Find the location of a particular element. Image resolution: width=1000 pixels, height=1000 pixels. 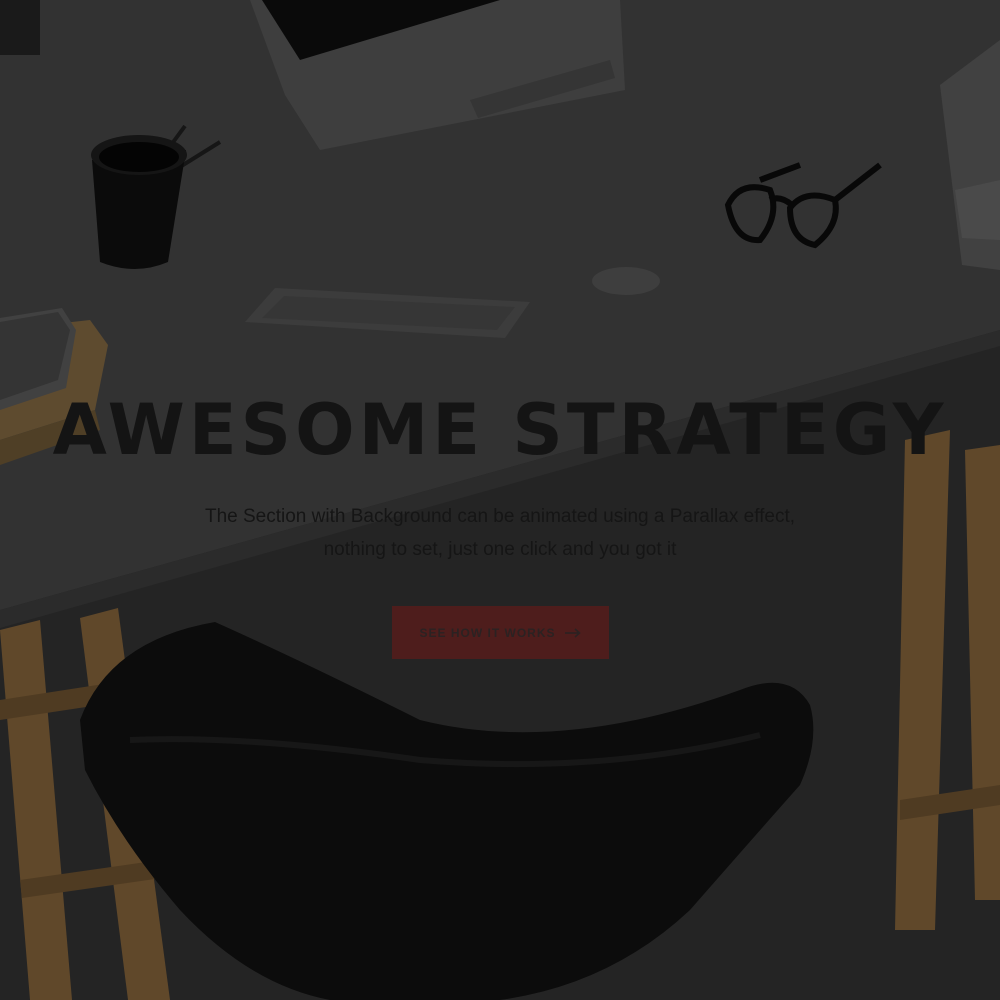

mouse is located at coordinates (626, 281).